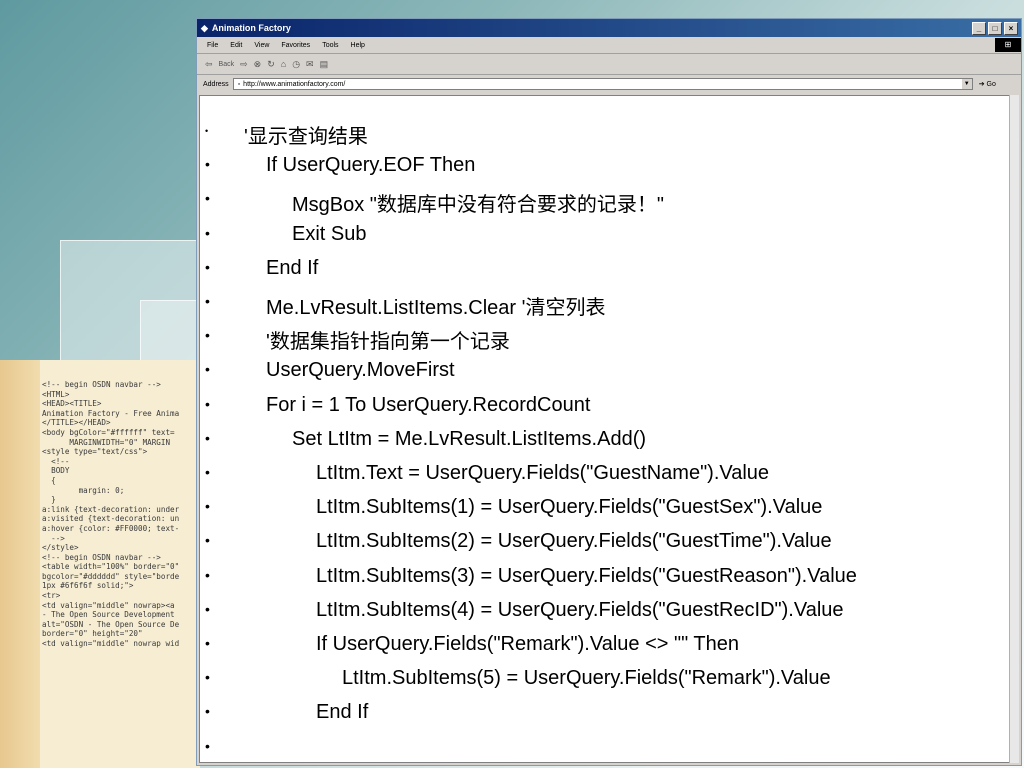 This screenshot has width=1024, height=768. What do you see at coordinates (283, 64) in the screenshot?
I see `home-icon: ⌂` at bounding box center [283, 64].